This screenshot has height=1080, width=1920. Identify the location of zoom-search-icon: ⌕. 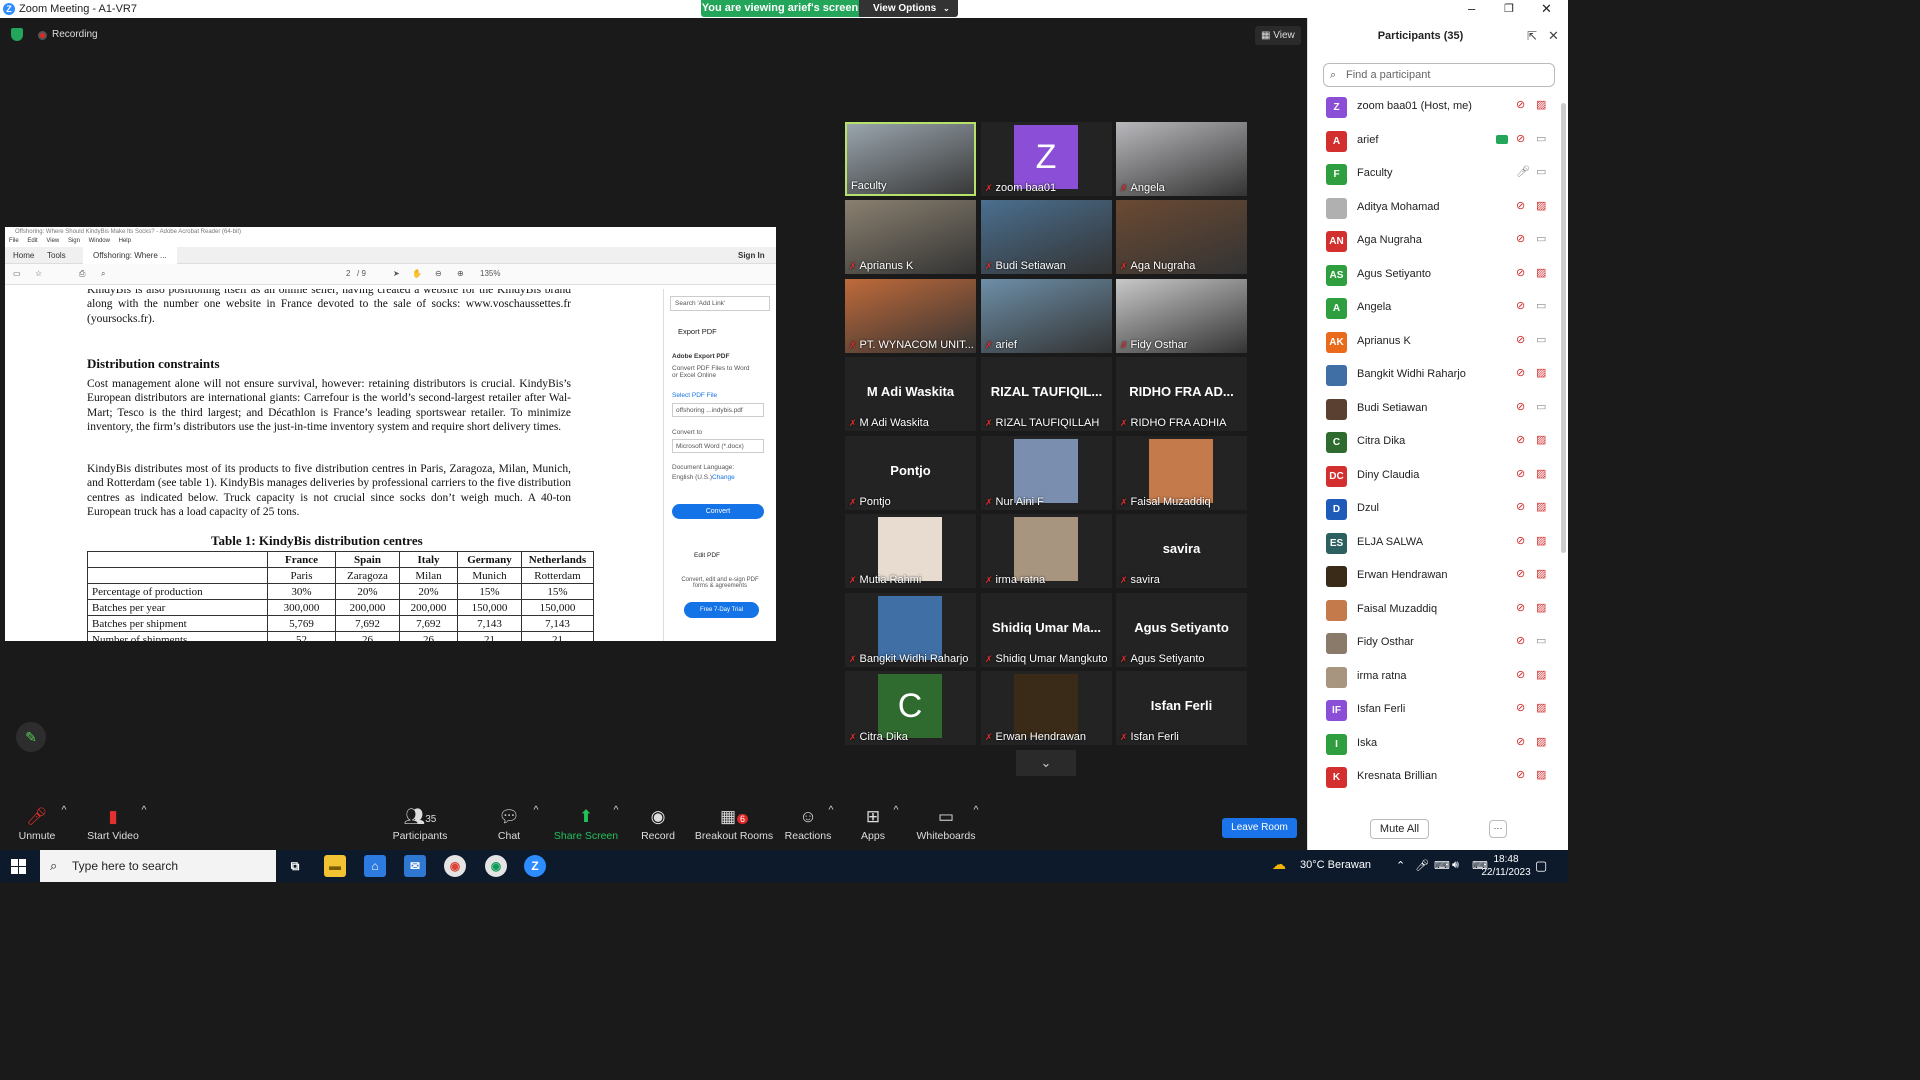
(103, 274).